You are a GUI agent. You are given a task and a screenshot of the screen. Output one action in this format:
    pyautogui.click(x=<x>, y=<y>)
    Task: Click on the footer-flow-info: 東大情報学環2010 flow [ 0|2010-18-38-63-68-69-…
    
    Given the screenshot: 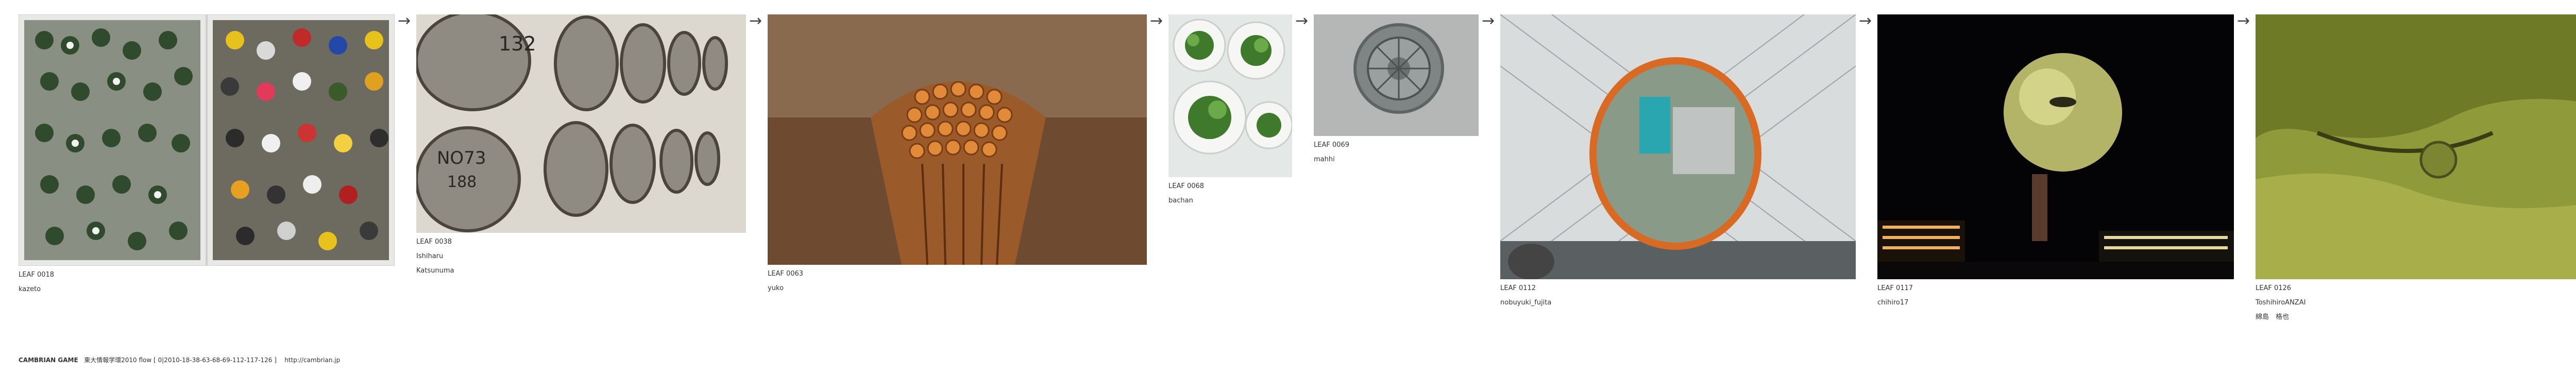 What is the action you would take?
    pyautogui.click(x=180, y=360)
    